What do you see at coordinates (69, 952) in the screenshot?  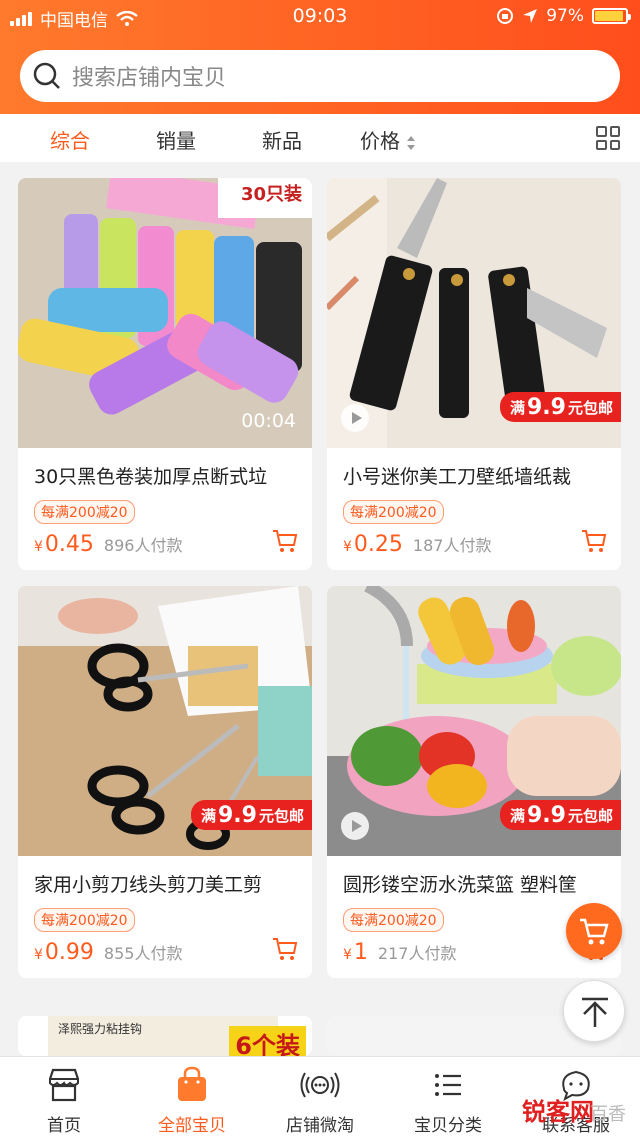 I see `price-value: 0.99` at bounding box center [69, 952].